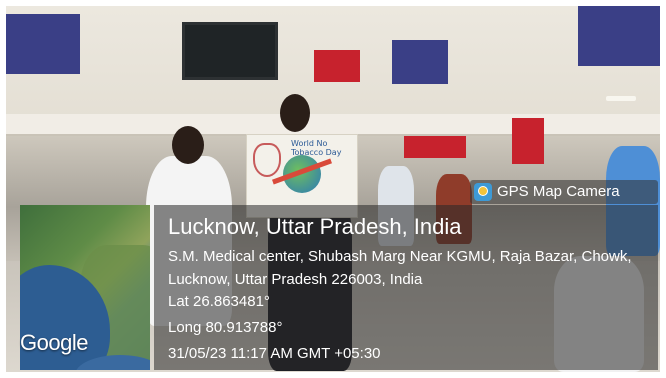 The height and width of the screenshot is (378, 666). Describe the element at coordinates (528, 141) in the screenshot. I see `hindi-banner-side` at that location.